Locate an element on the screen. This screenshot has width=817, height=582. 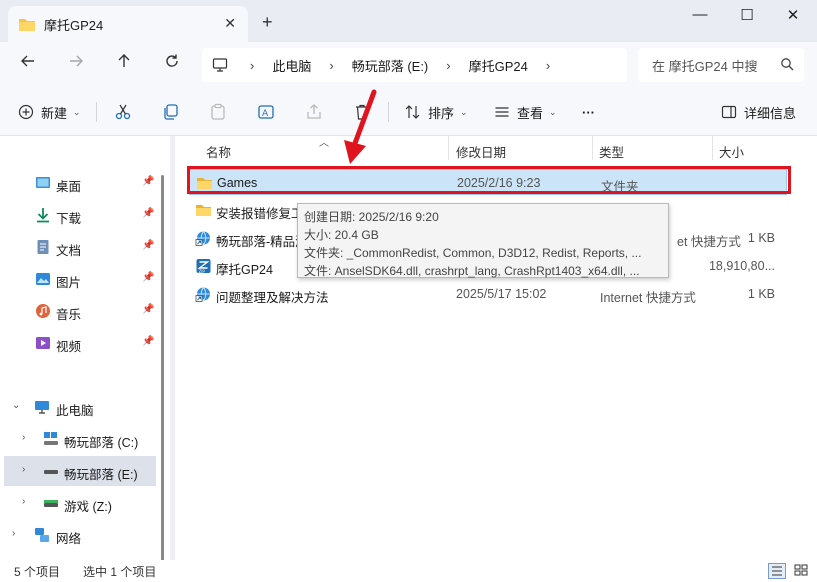
item-count: 5 个项目 is located at coordinates (37, 572).